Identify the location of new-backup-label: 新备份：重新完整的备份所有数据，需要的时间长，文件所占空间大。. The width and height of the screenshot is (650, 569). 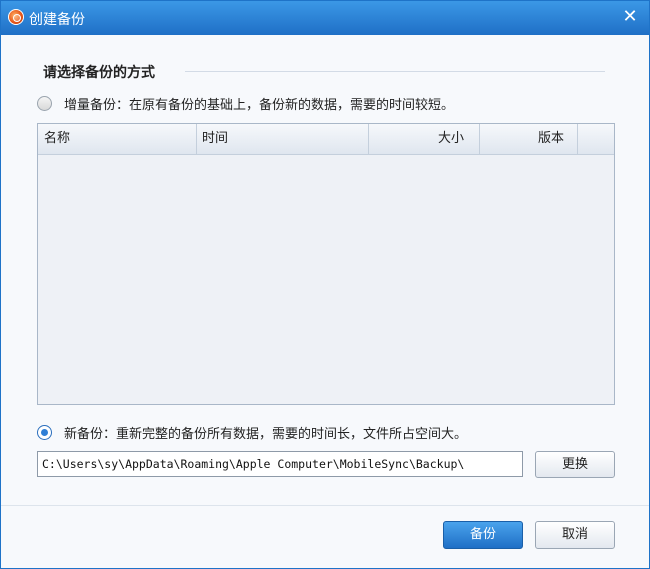
(266, 434).